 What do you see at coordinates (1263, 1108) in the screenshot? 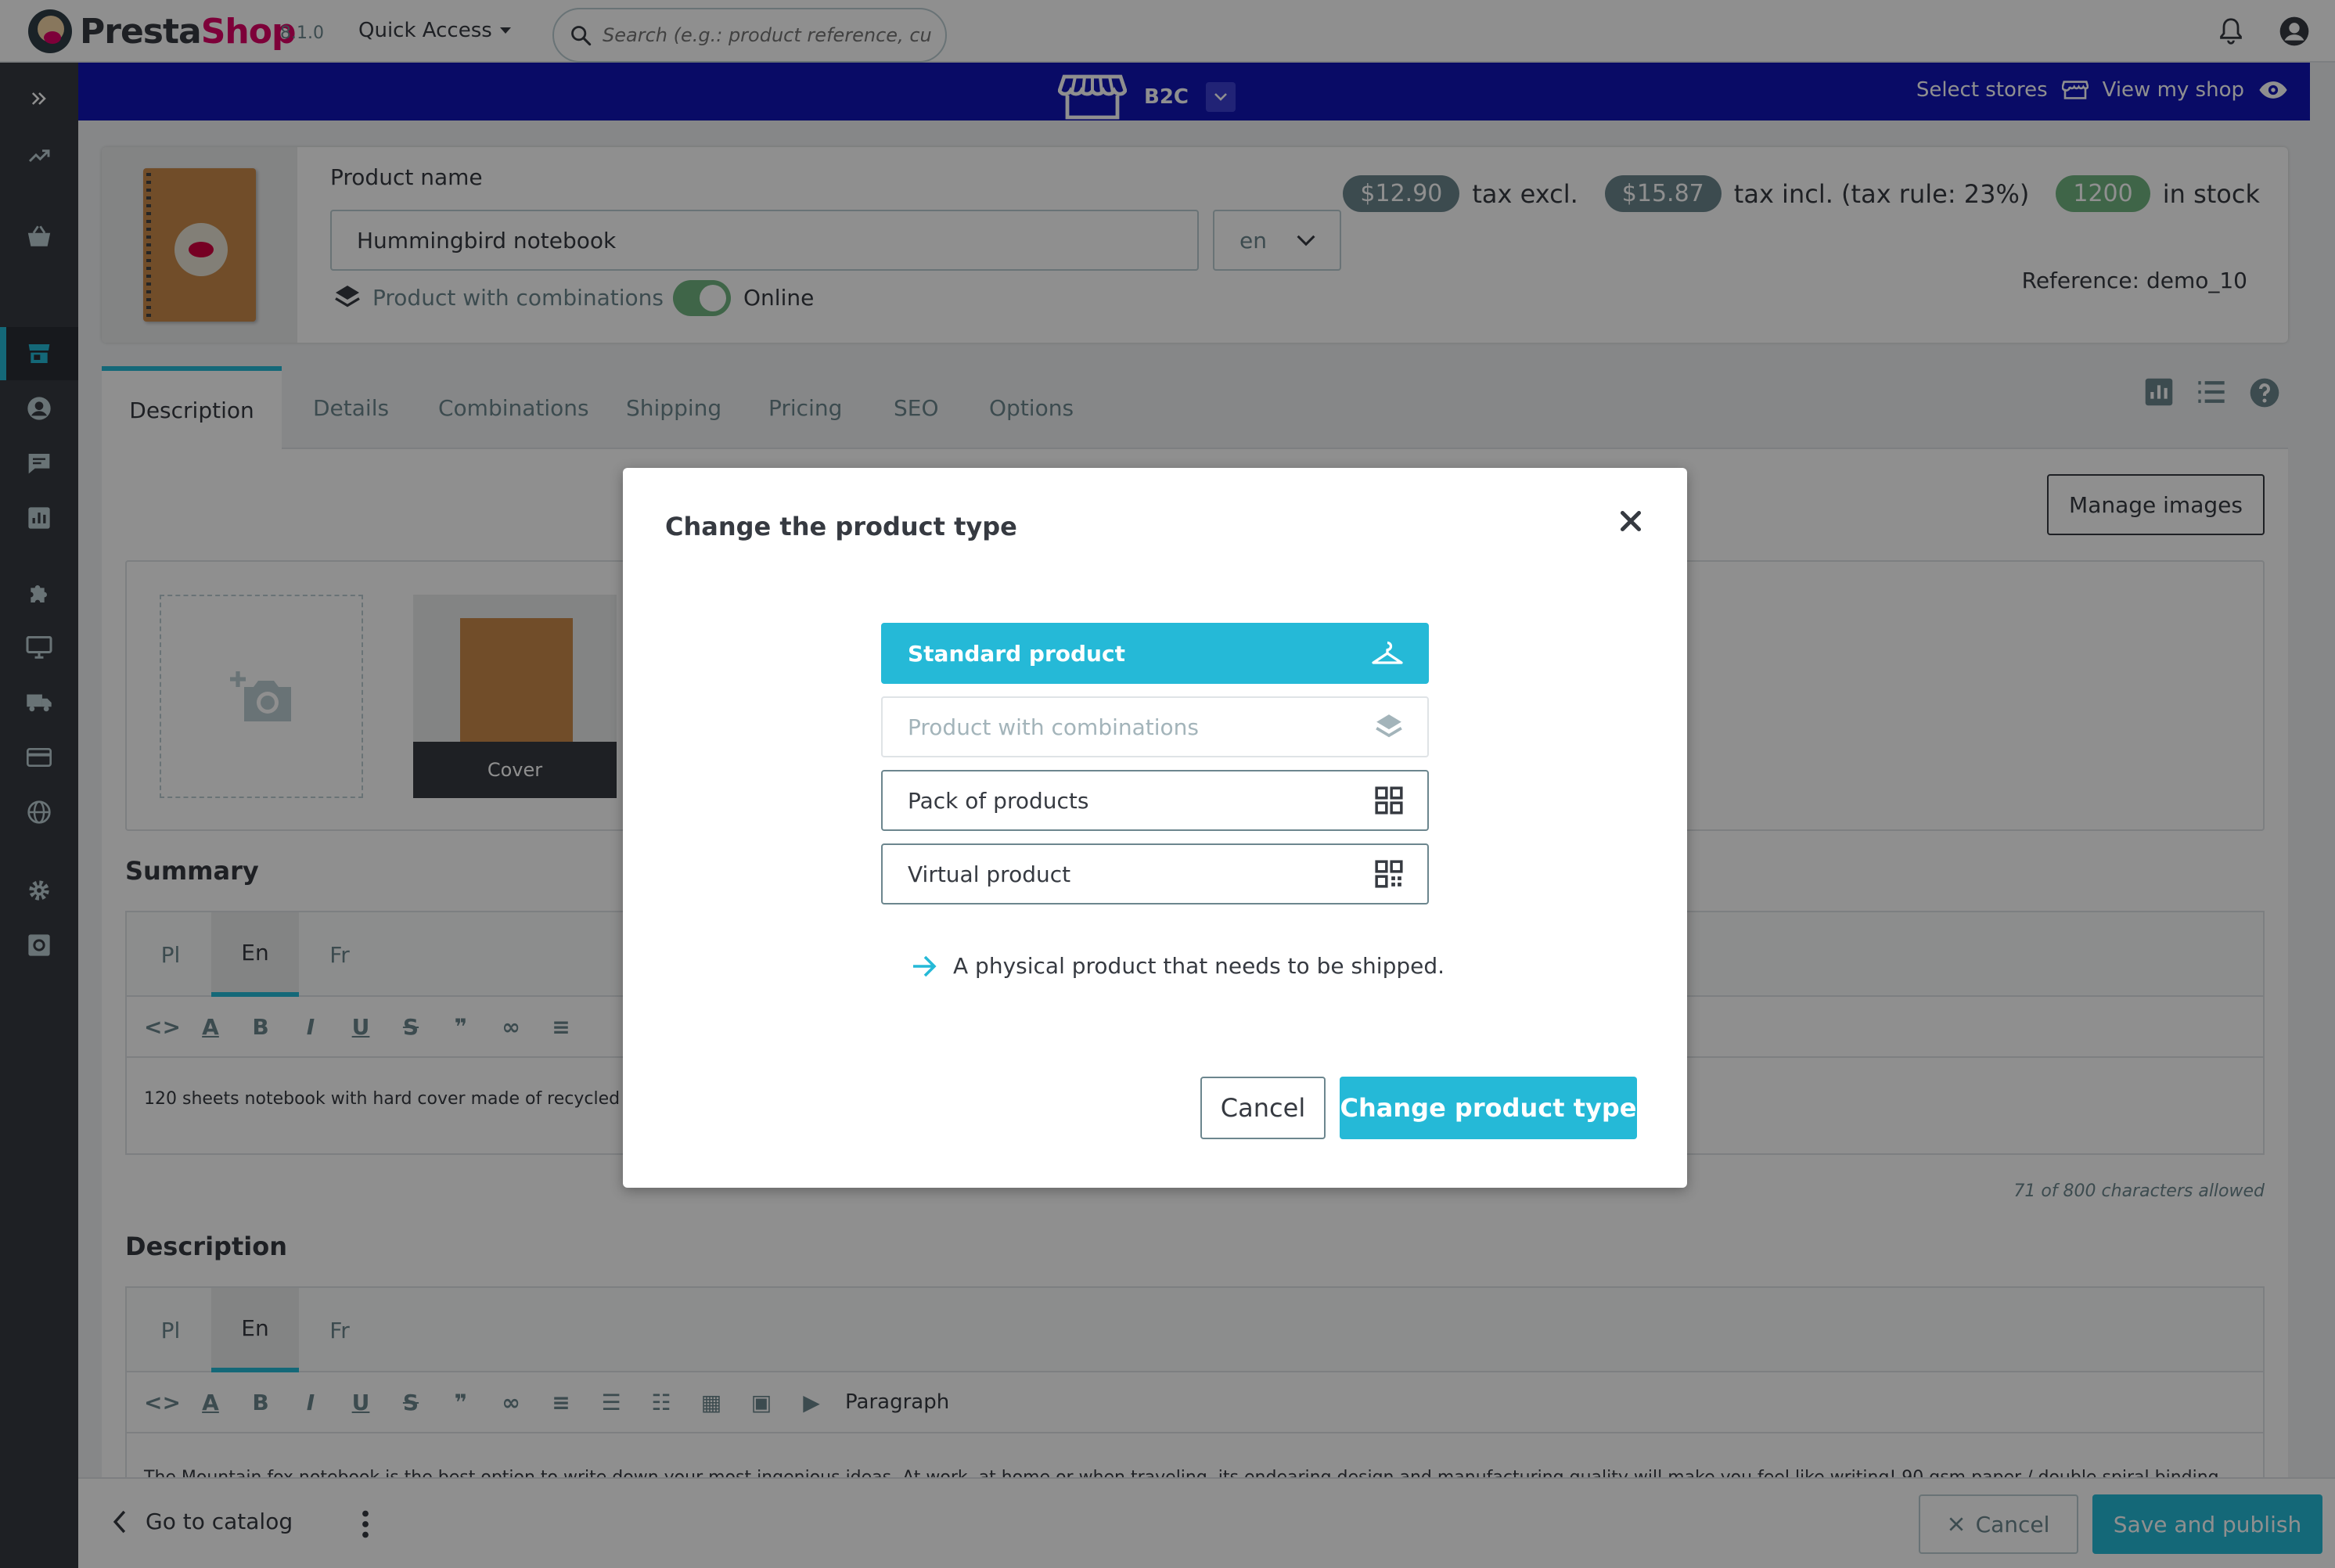
I see `modal-cancel-button: Cancel` at bounding box center [1263, 1108].